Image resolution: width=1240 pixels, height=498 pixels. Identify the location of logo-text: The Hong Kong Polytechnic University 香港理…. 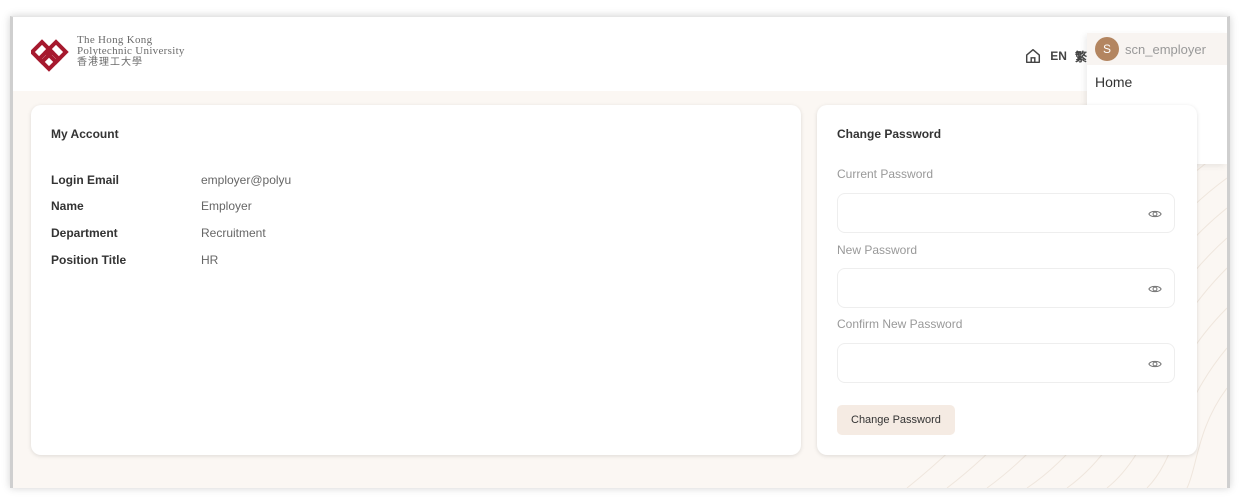
(131, 52).